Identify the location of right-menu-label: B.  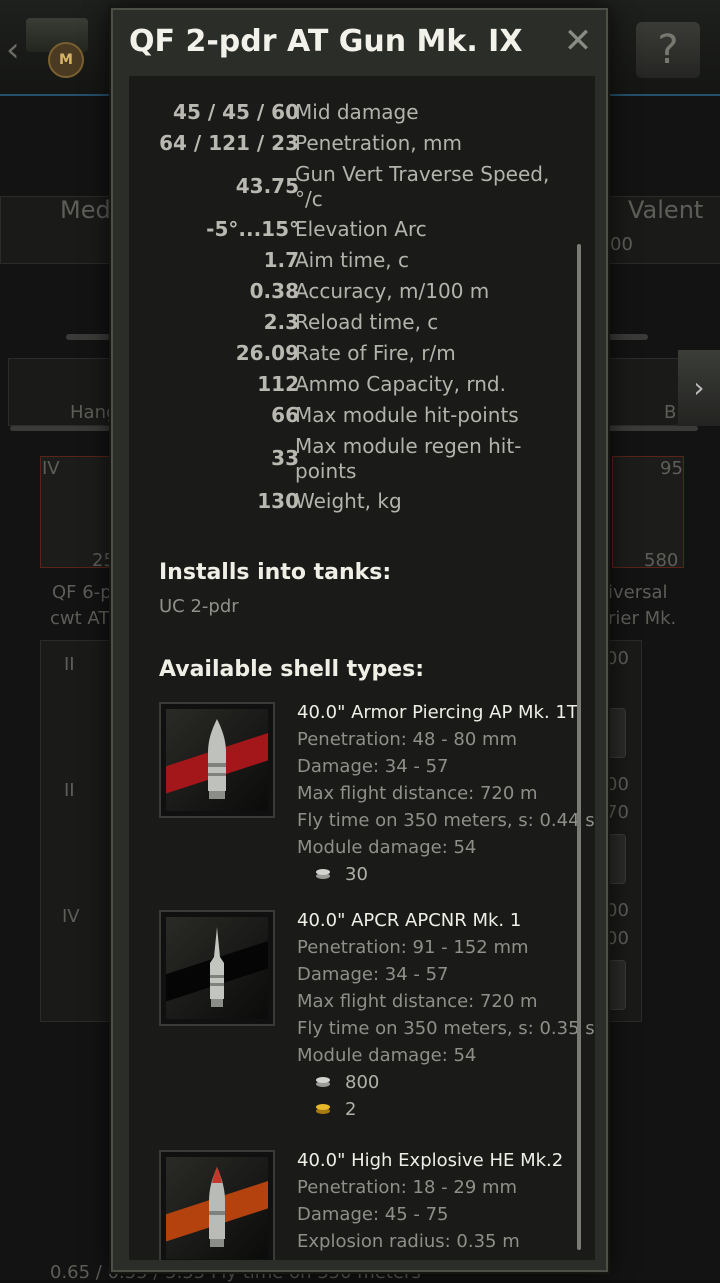
(670, 412).